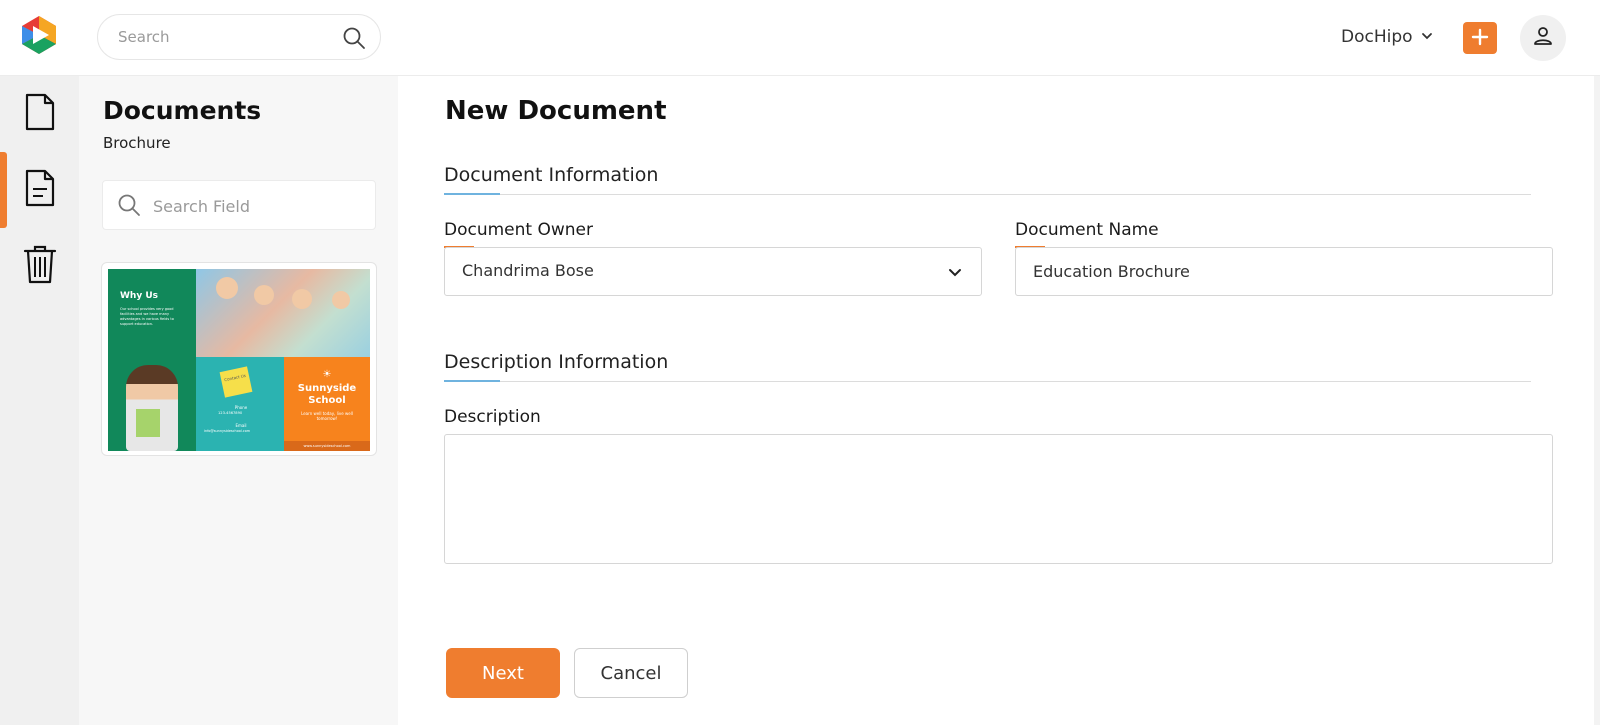 This screenshot has height=725, width=1600. I want to click on add-button, so click(1480, 38).